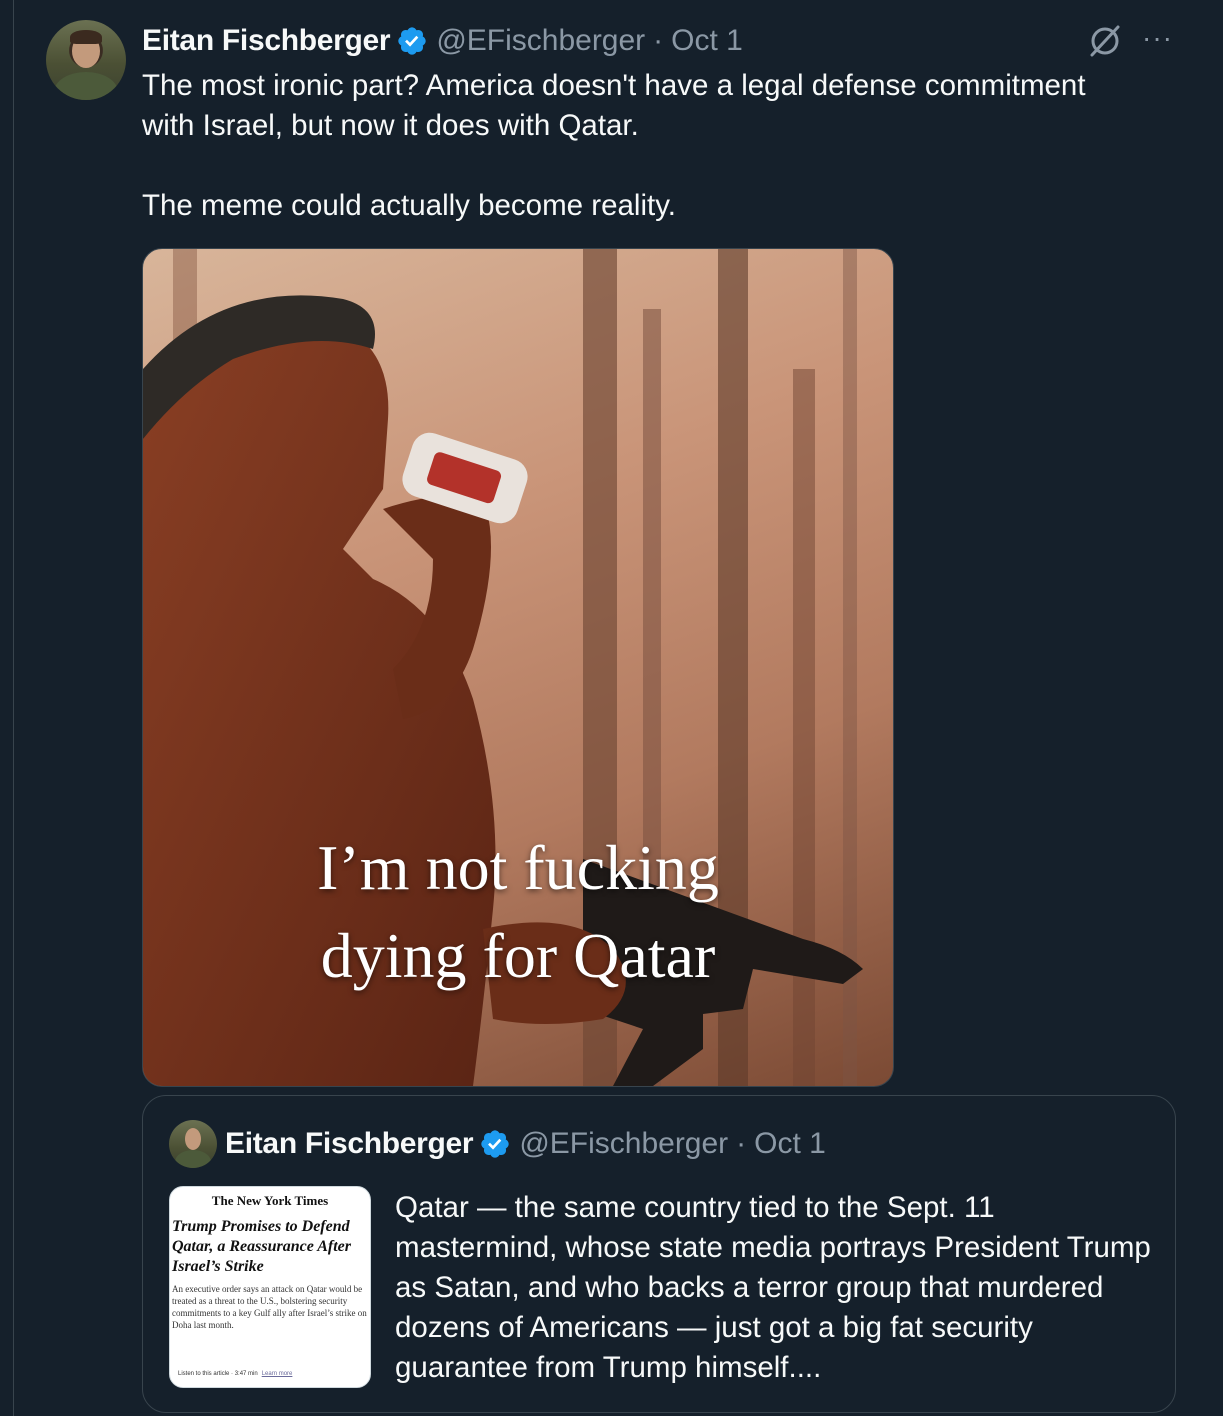  What do you see at coordinates (349, 1144) in the screenshot?
I see `quoted-author-name: Eitan Fischberger` at bounding box center [349, 1144].